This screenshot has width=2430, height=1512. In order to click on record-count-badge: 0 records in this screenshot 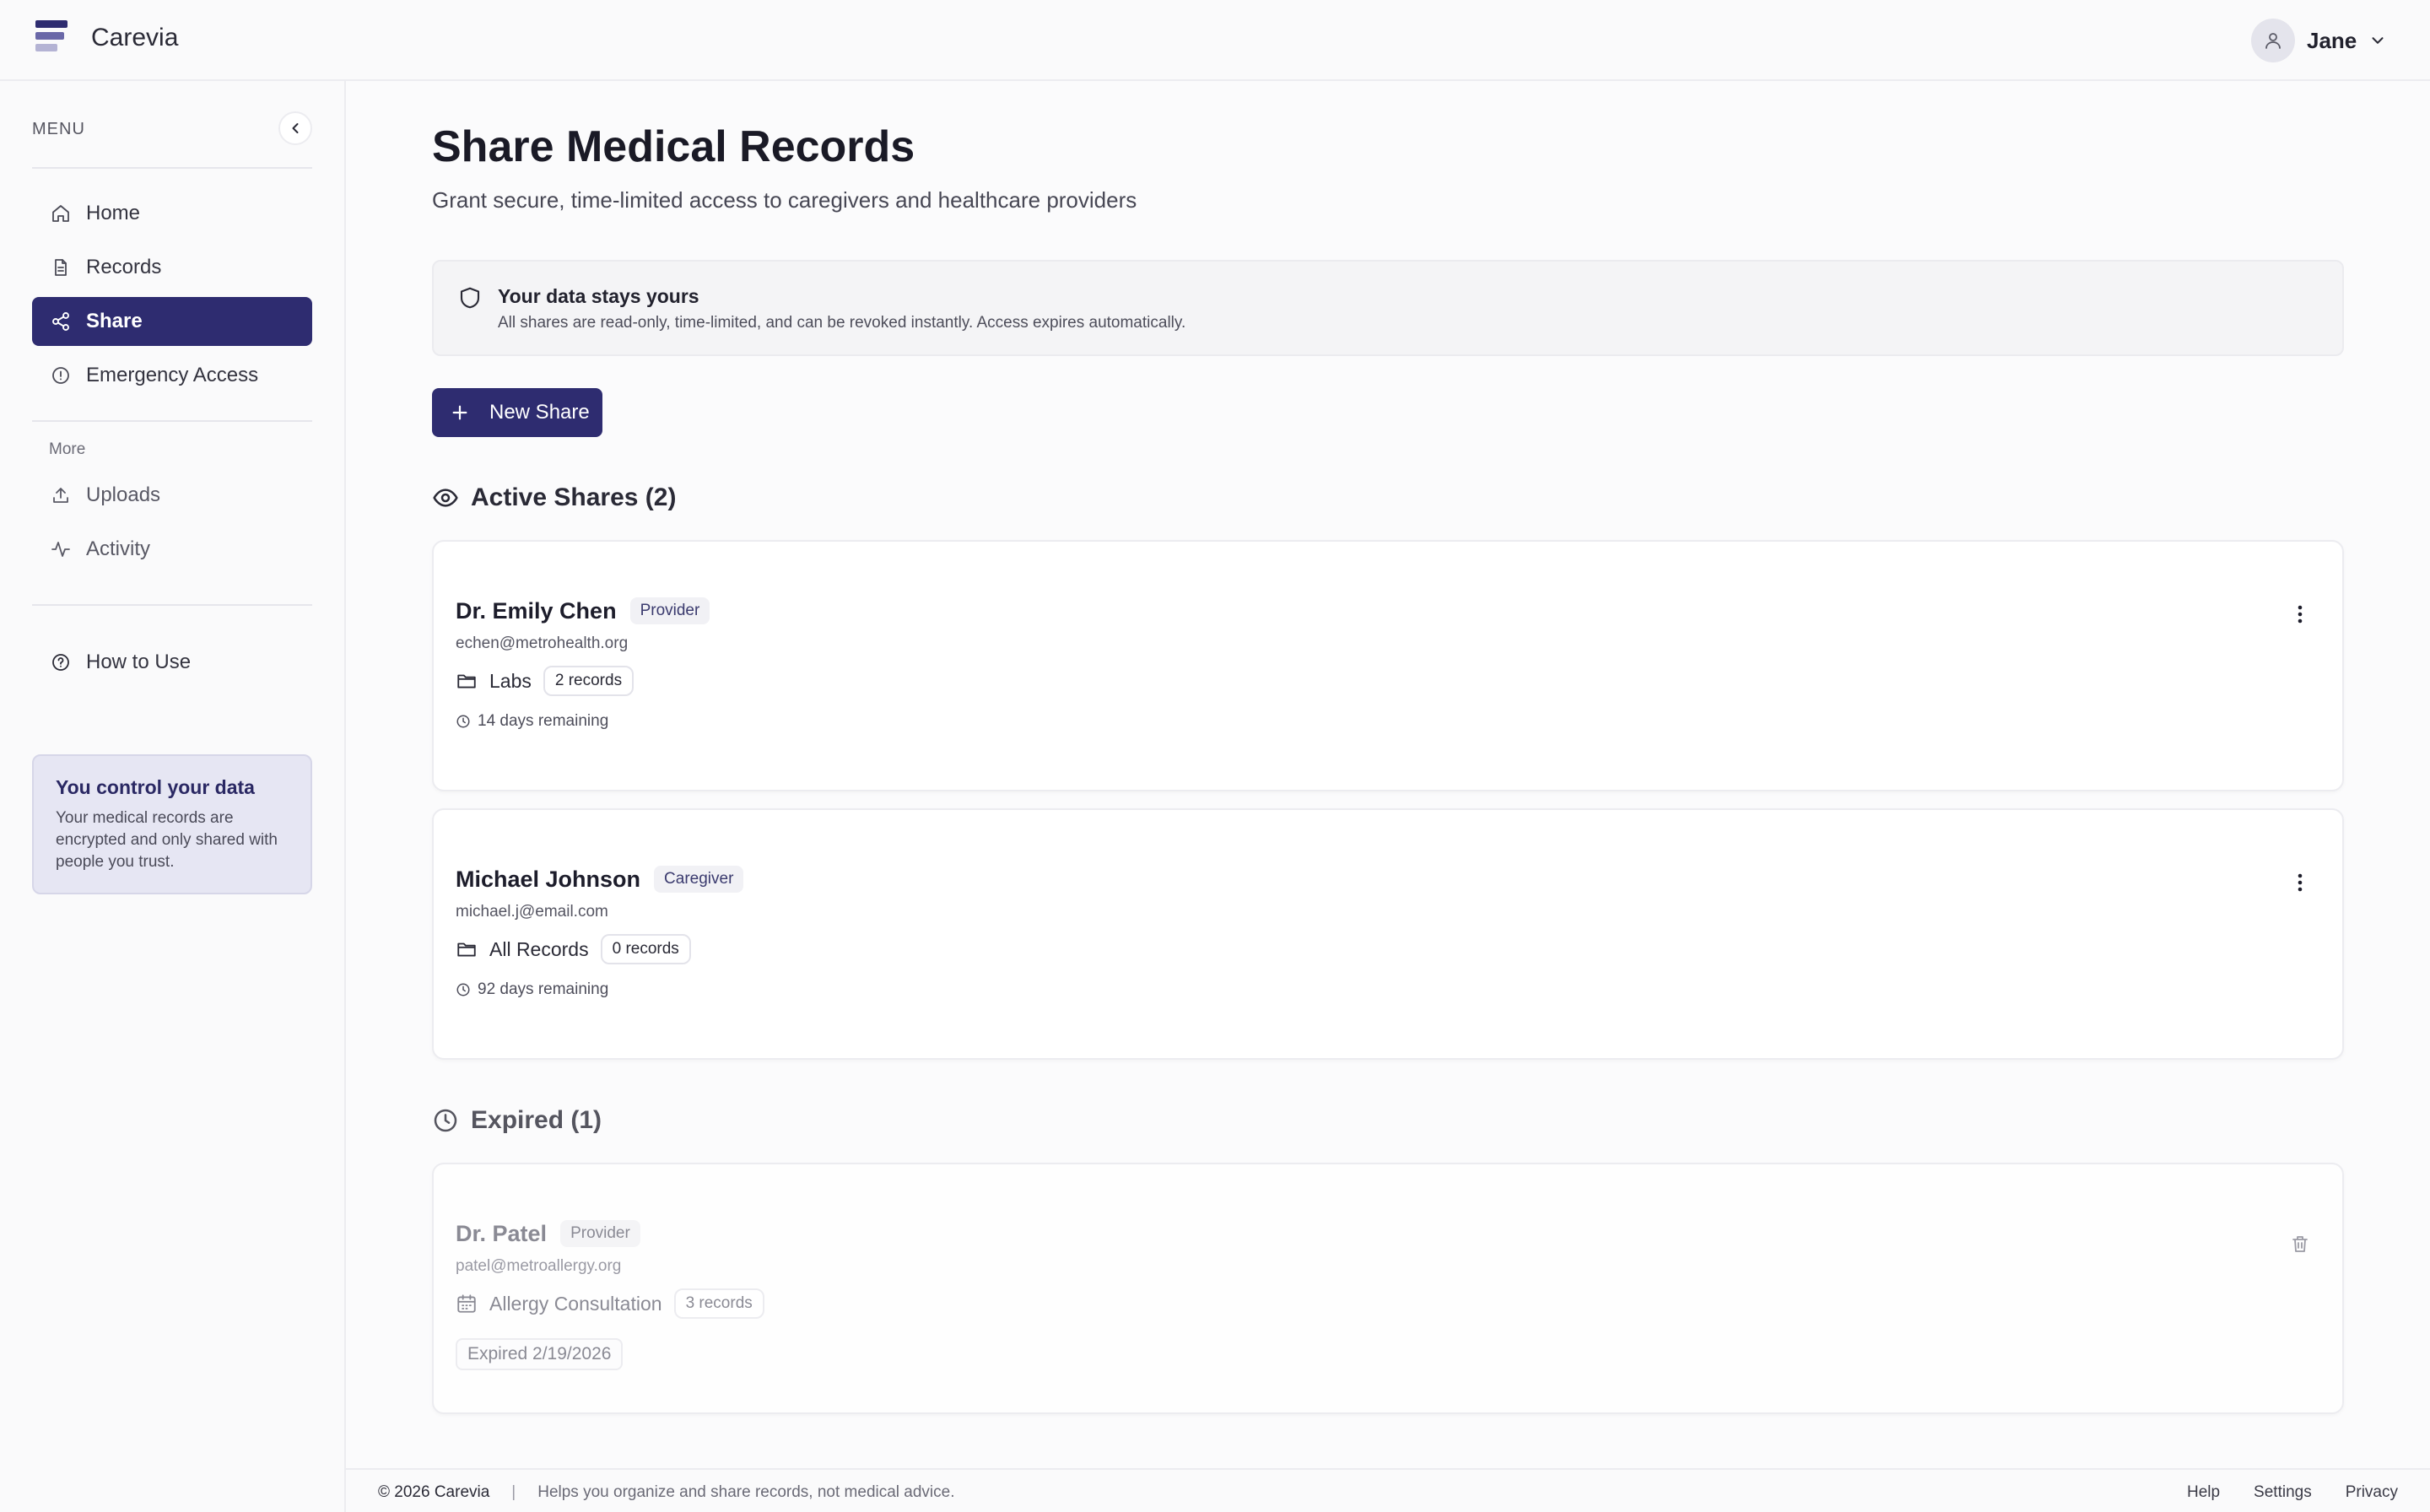, I will do `click(645, 949)`.